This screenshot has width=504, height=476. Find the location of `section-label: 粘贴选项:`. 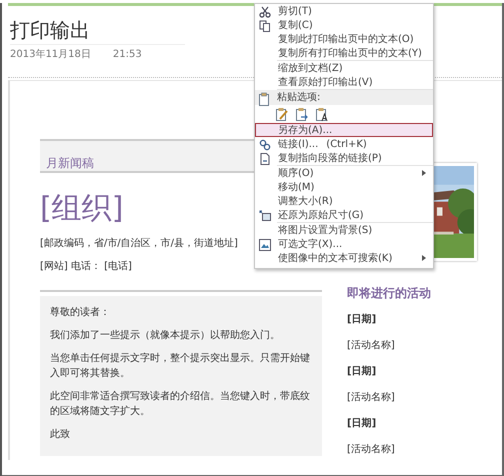

section-label: 粘贴选项: is located at coordinates (298, 97).